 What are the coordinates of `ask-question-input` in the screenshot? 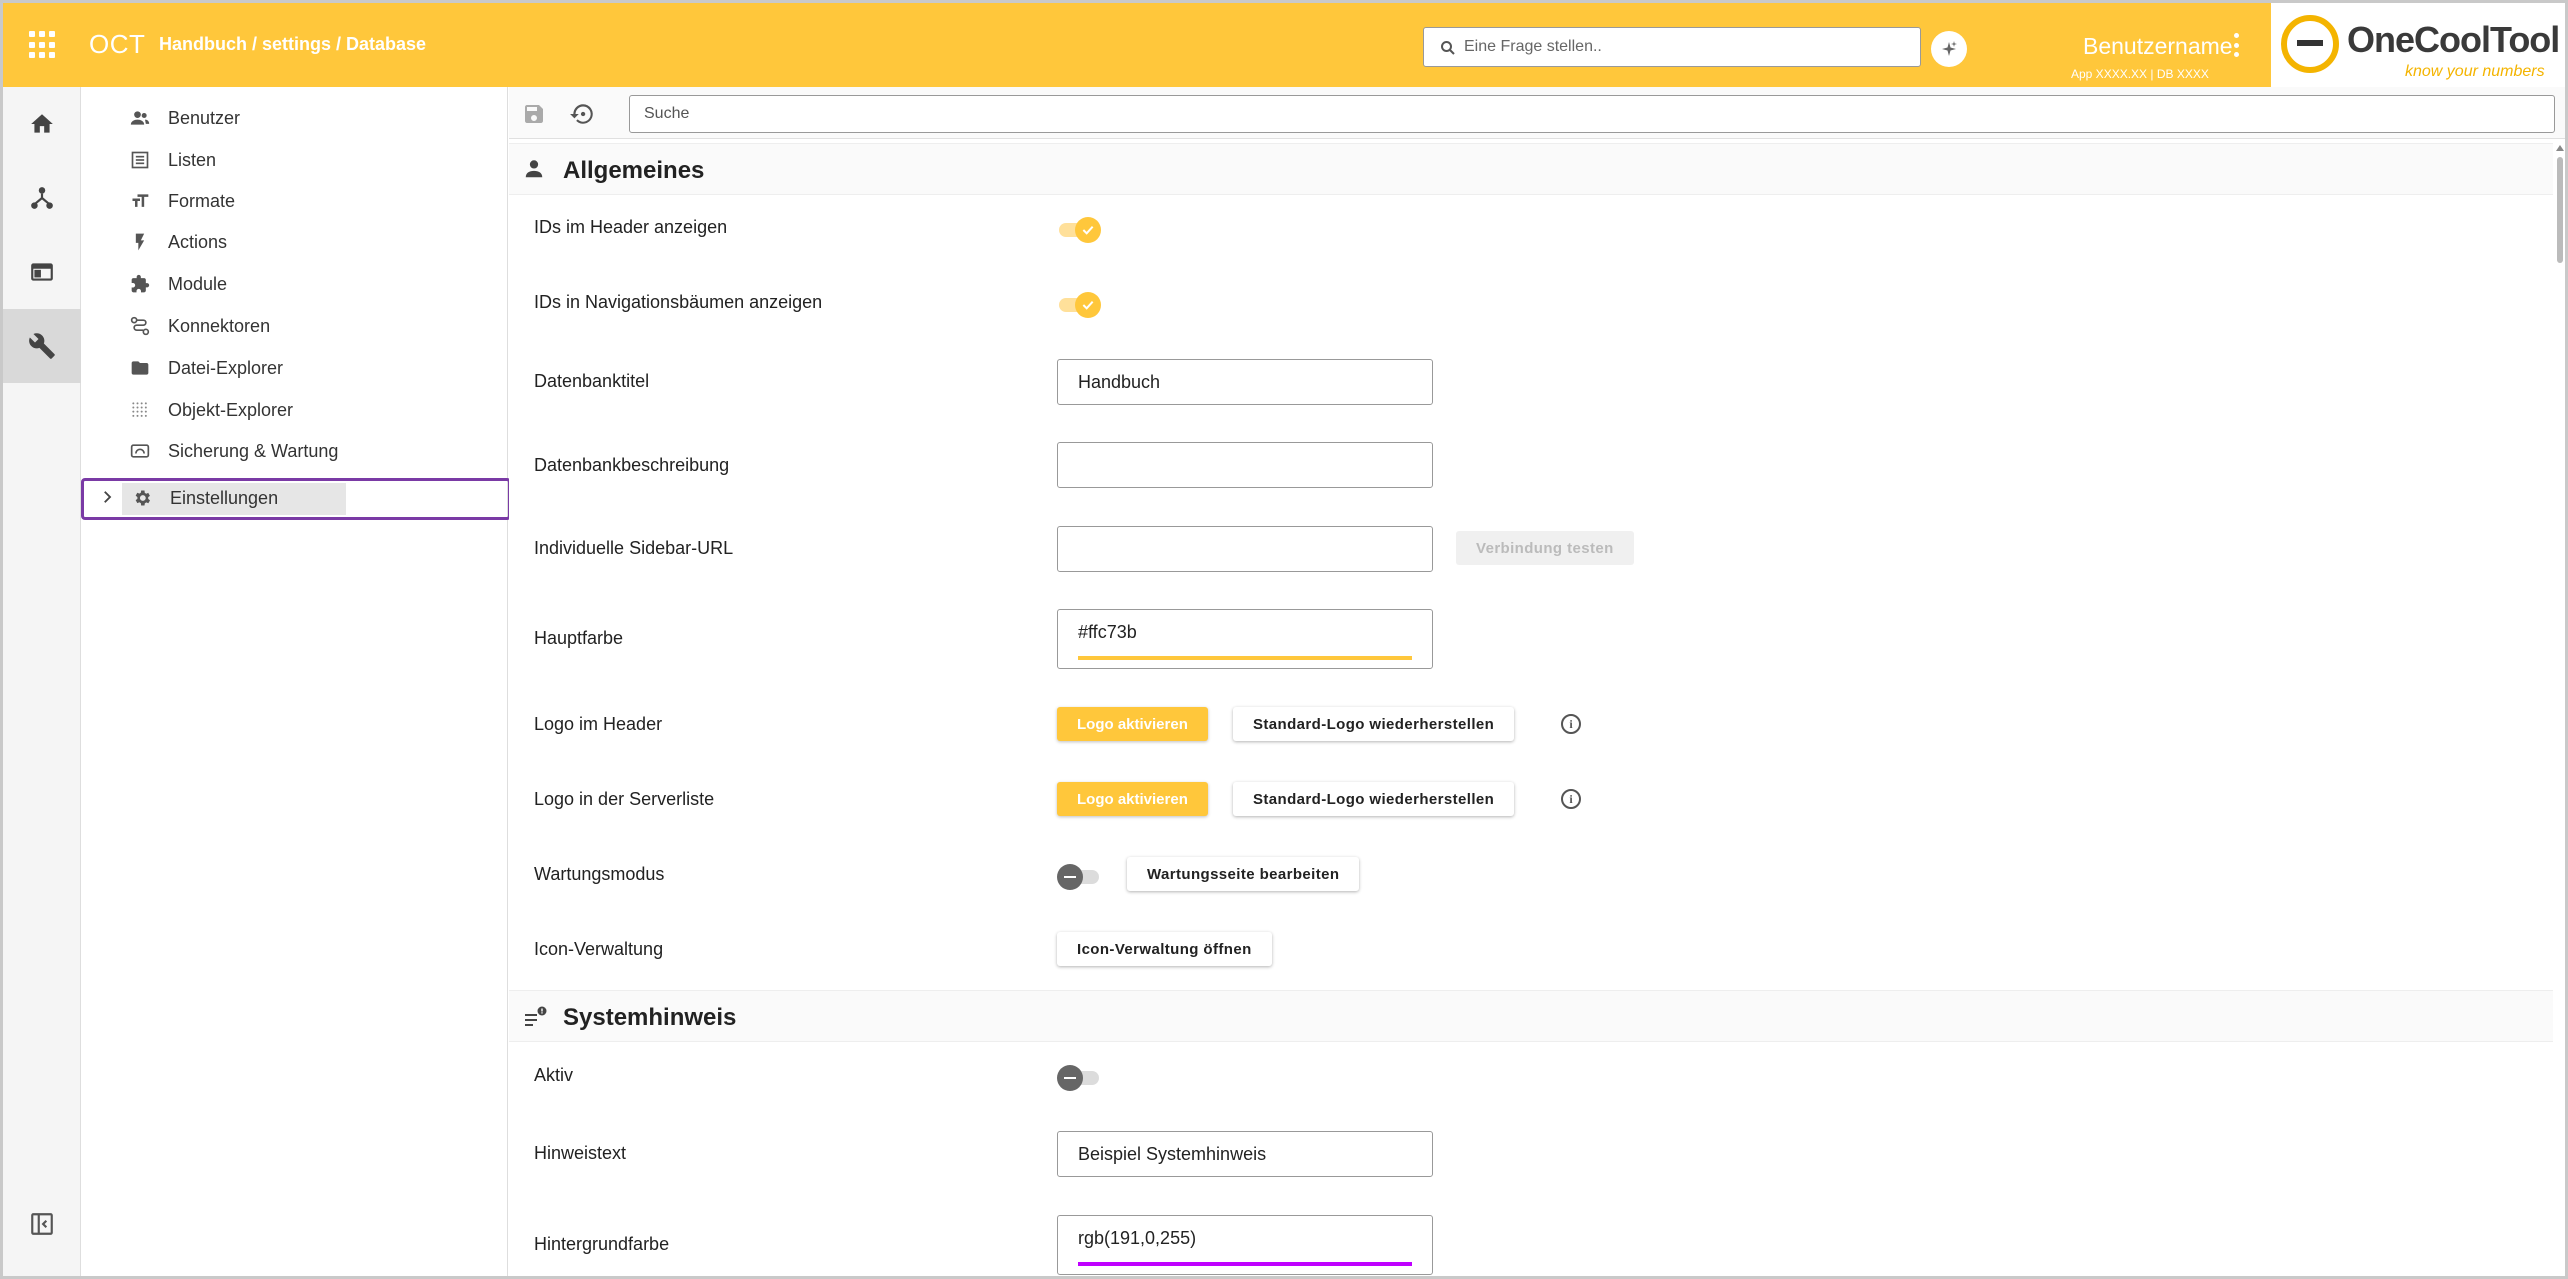 It's located at (1684, 47).